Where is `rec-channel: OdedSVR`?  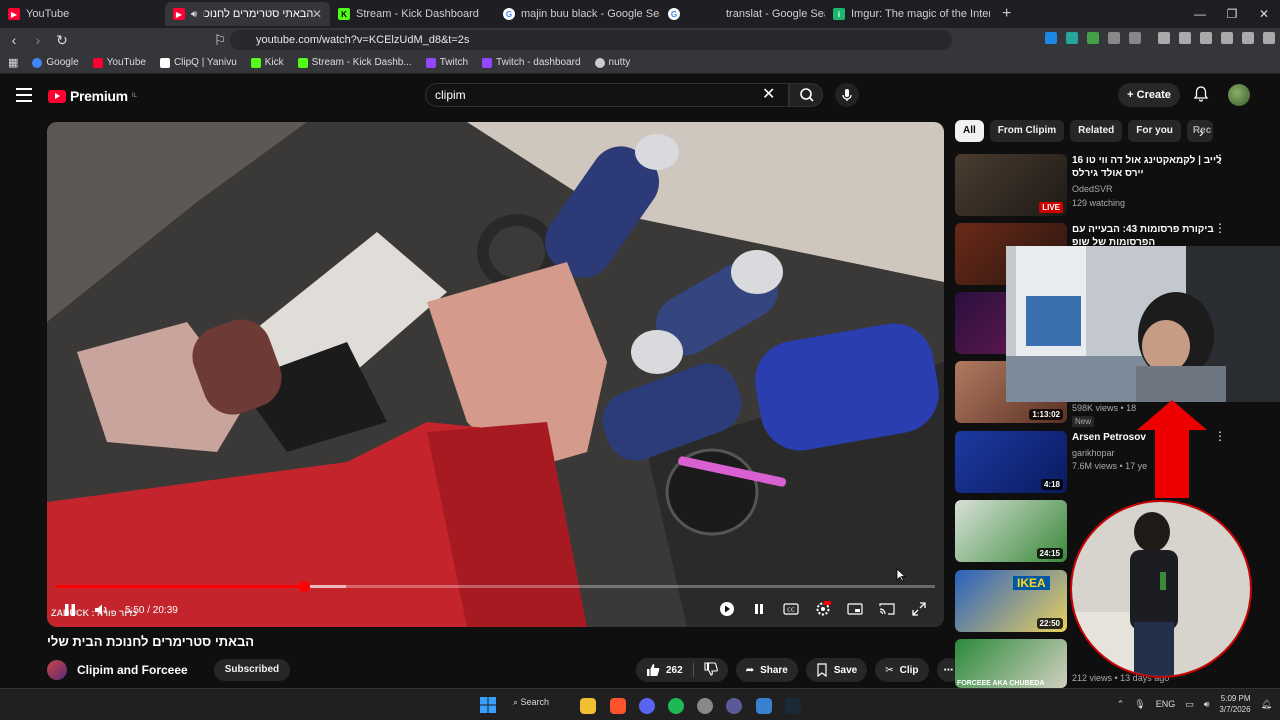
rec-channel: OdedSVR is located at coordinates (1092, 189).